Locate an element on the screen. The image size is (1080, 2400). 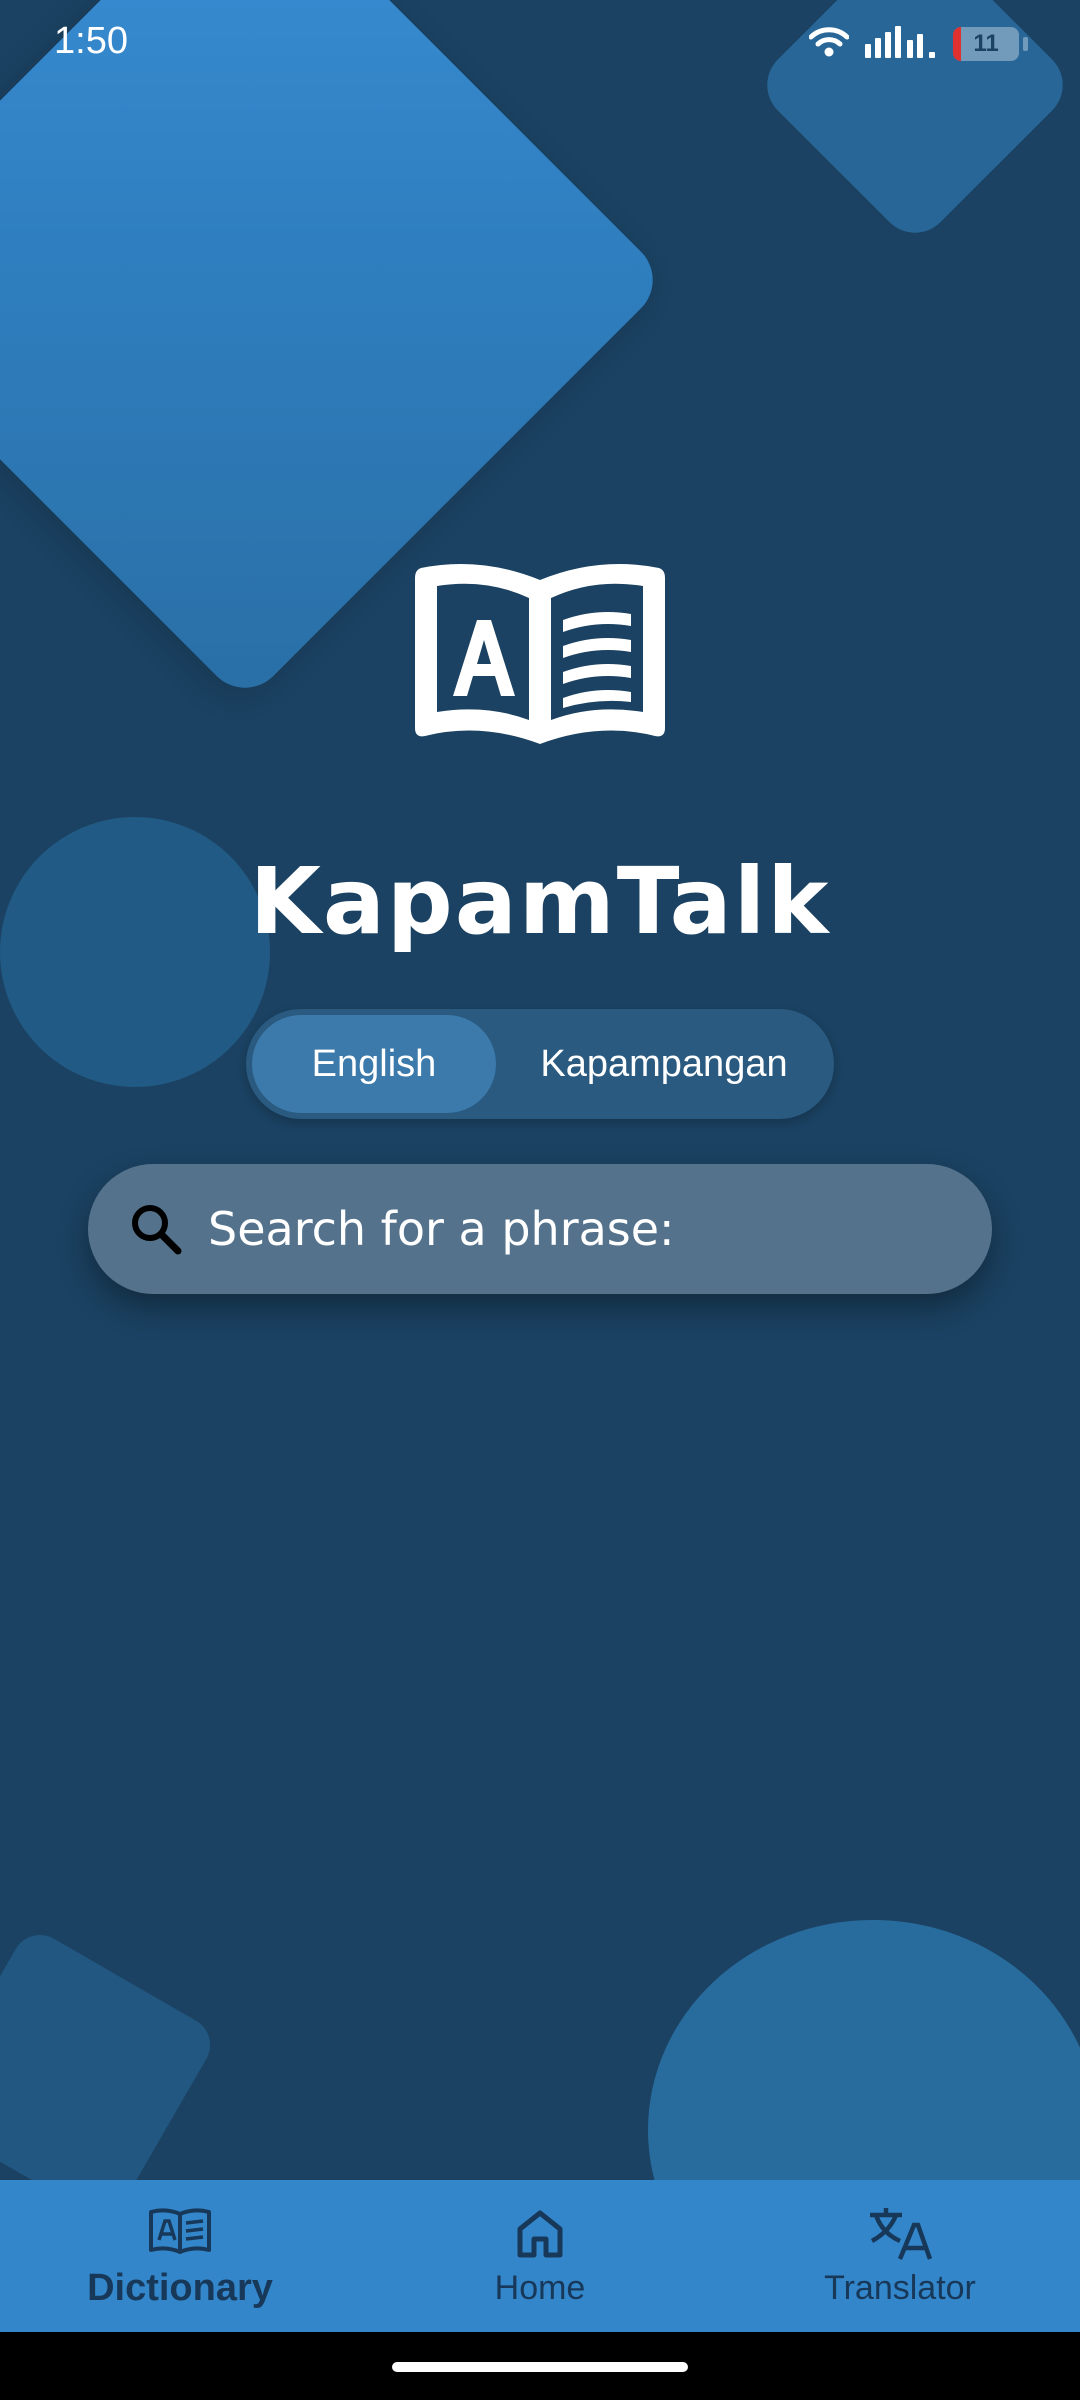
home-indicator is located at coordinates (540, 2367).